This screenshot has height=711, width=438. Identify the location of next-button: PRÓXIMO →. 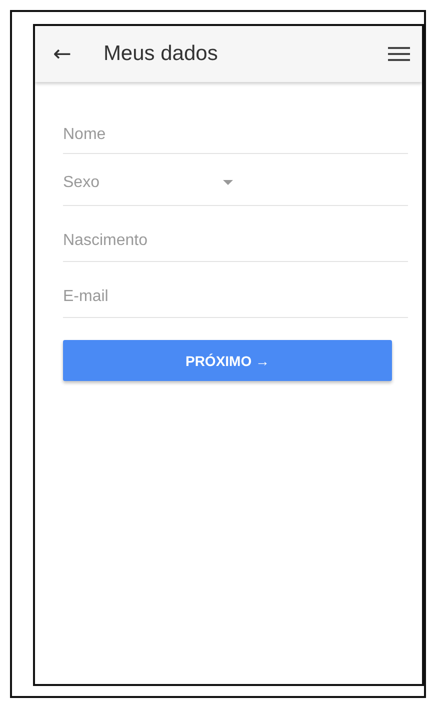
(227, 360).